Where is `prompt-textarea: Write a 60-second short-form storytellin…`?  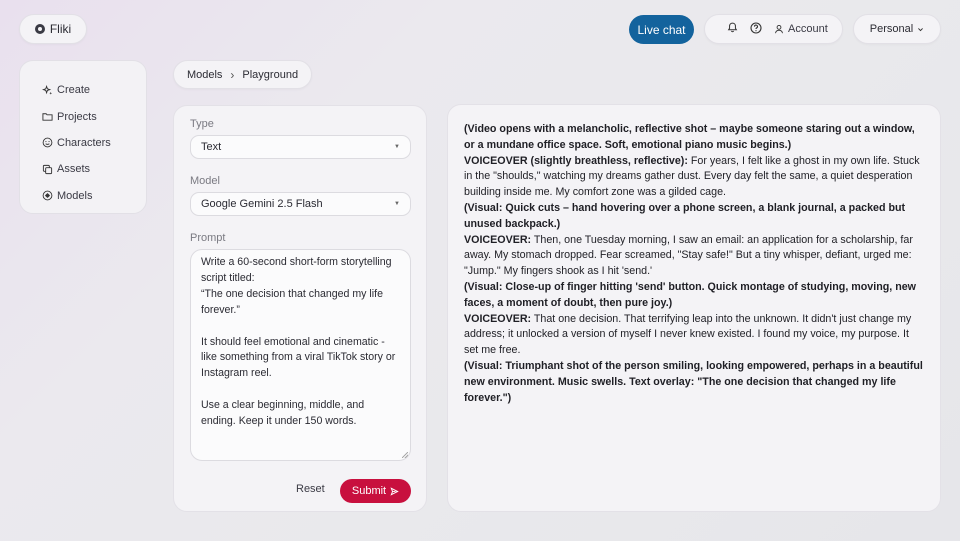
prompt-textarea: Write a 60-second short-form storytellin… is located at coordinates (300, 355).